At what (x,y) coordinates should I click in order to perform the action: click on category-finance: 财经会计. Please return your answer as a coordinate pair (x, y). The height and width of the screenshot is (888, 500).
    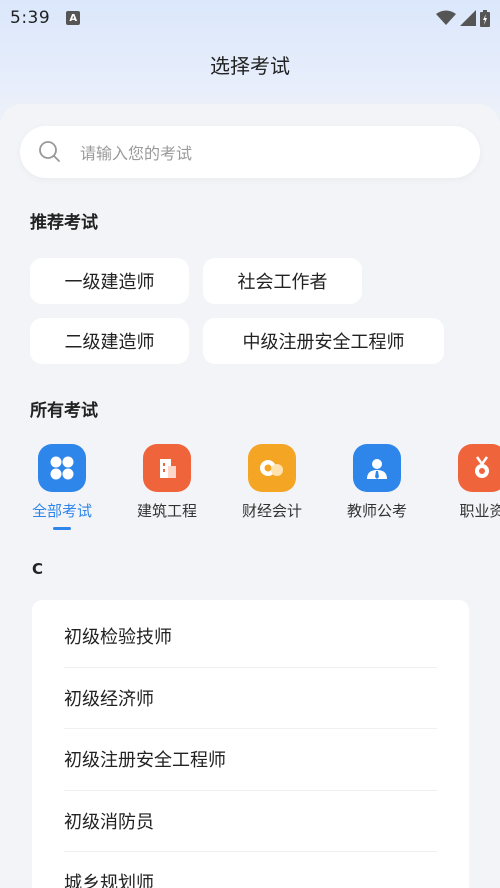
    Looking at the image, I should click on (272, 482).